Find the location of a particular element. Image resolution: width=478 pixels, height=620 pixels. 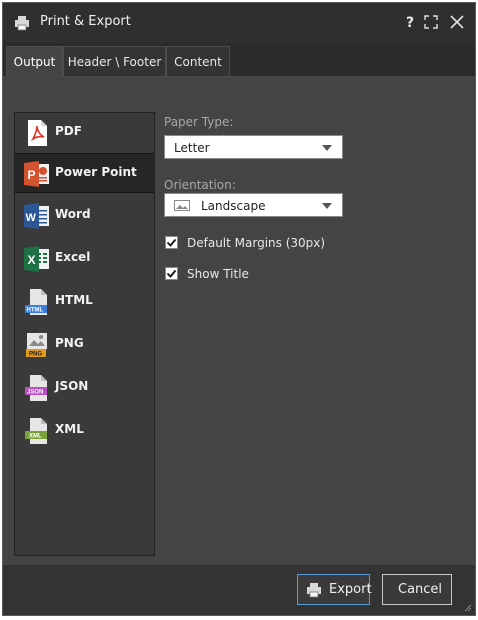

format-item-excel: X Excel is located at coordinates (84, 259).